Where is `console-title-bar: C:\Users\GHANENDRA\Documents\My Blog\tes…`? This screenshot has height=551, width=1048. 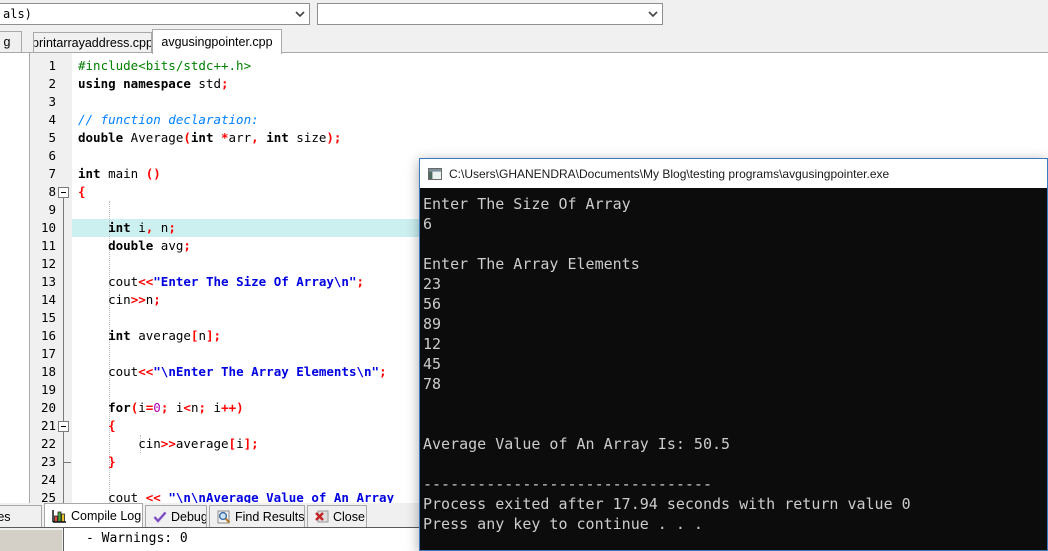
console-title-bar: C:\Users\GHANENDRA\Documents\My Blog\tes… is located at coordinates (733, 173).